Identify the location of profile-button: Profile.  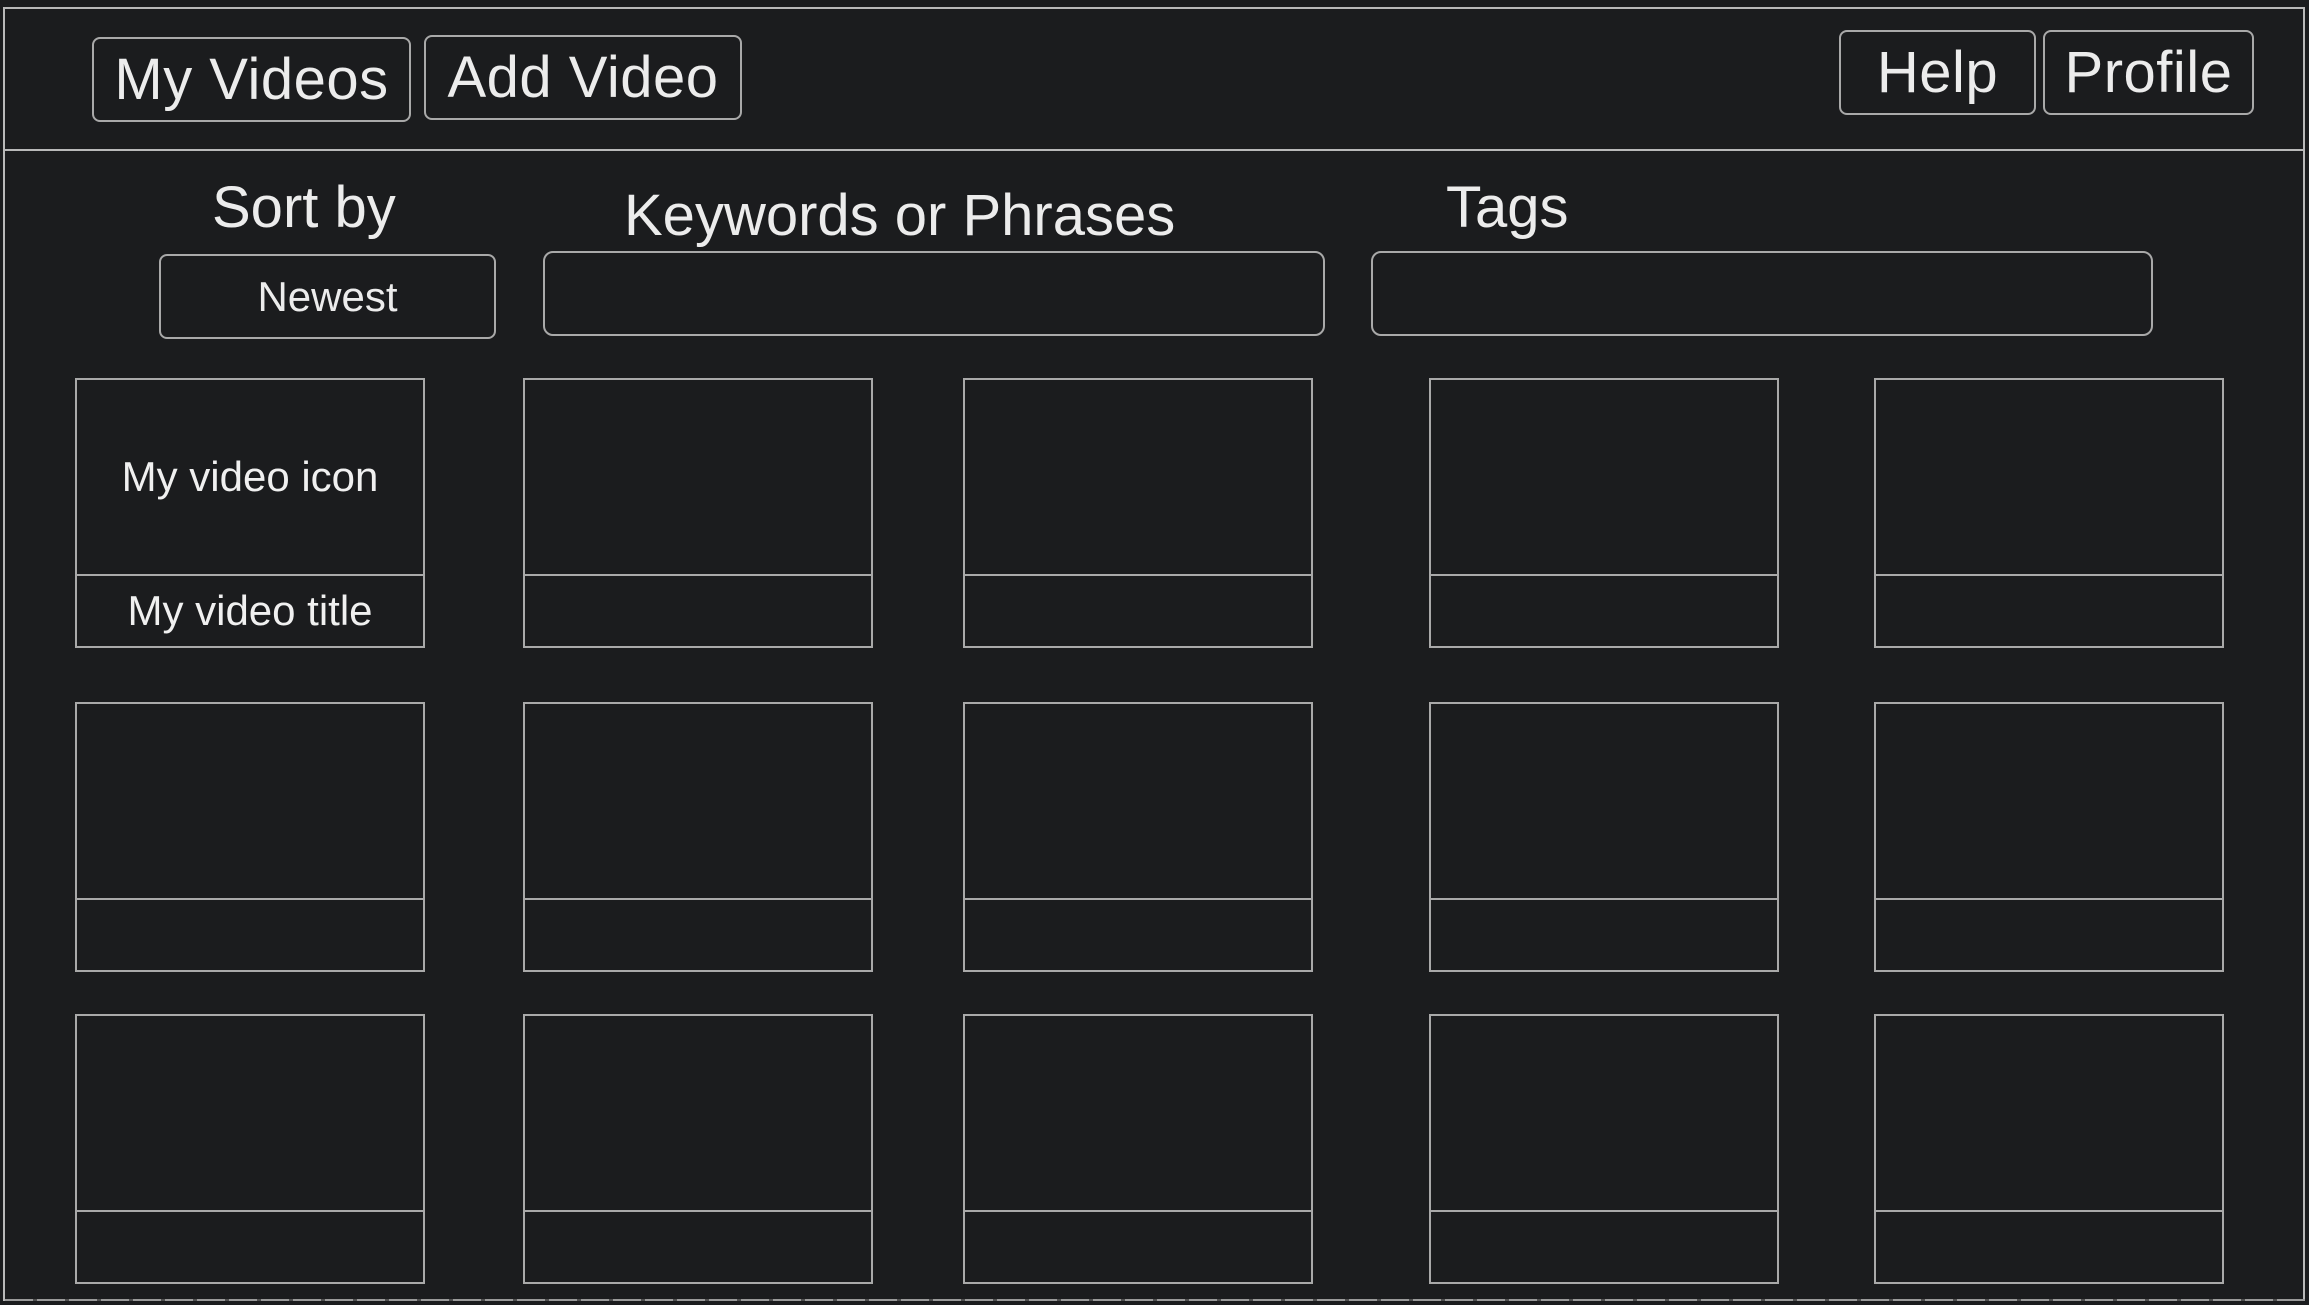
(2148, 72).